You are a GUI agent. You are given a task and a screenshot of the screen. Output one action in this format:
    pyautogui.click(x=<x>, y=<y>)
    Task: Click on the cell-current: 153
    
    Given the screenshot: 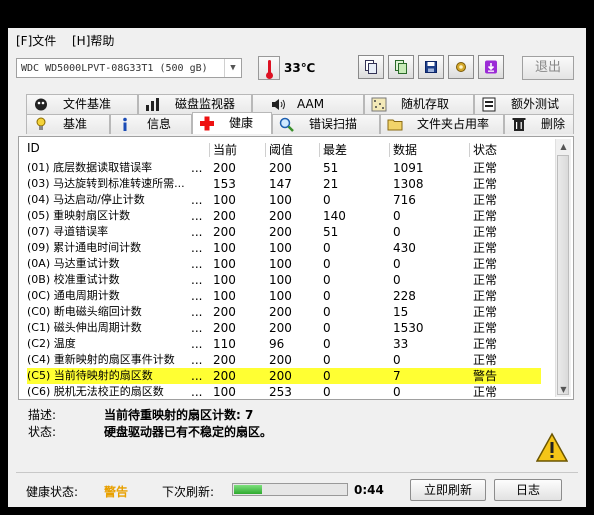 What is the action you would take?
    pyautogui.click(x=224, y=184)
    